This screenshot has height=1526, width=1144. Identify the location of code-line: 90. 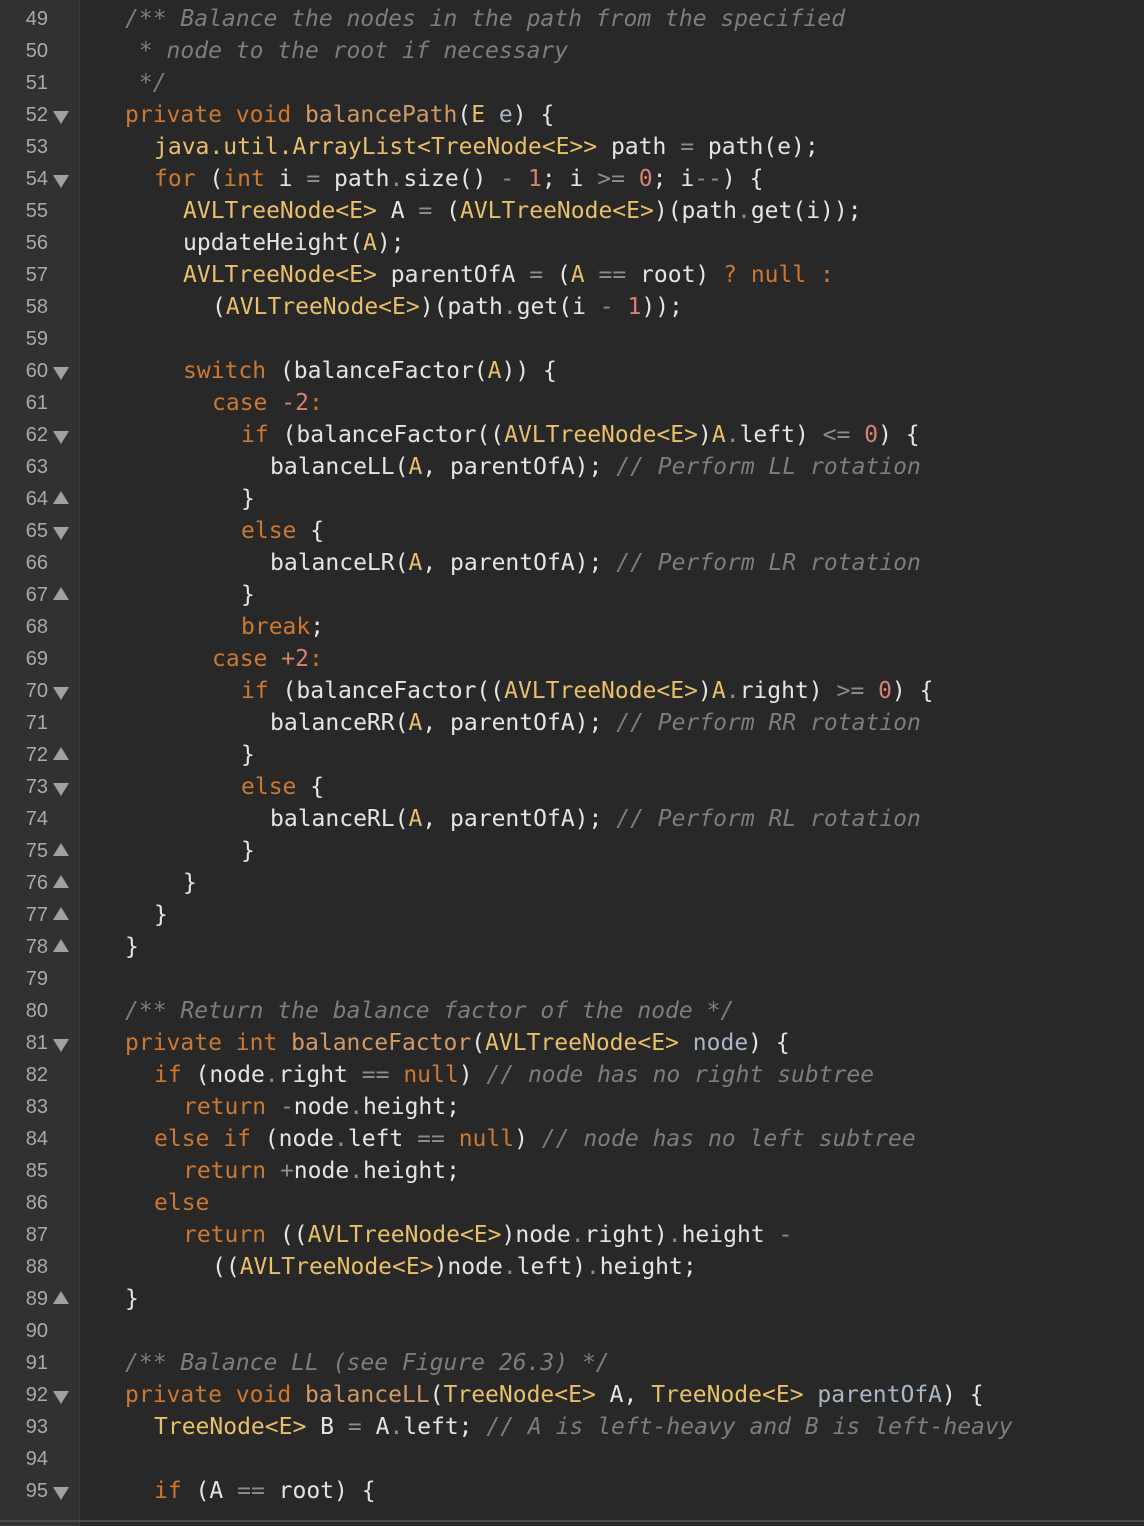
(572, 1331).